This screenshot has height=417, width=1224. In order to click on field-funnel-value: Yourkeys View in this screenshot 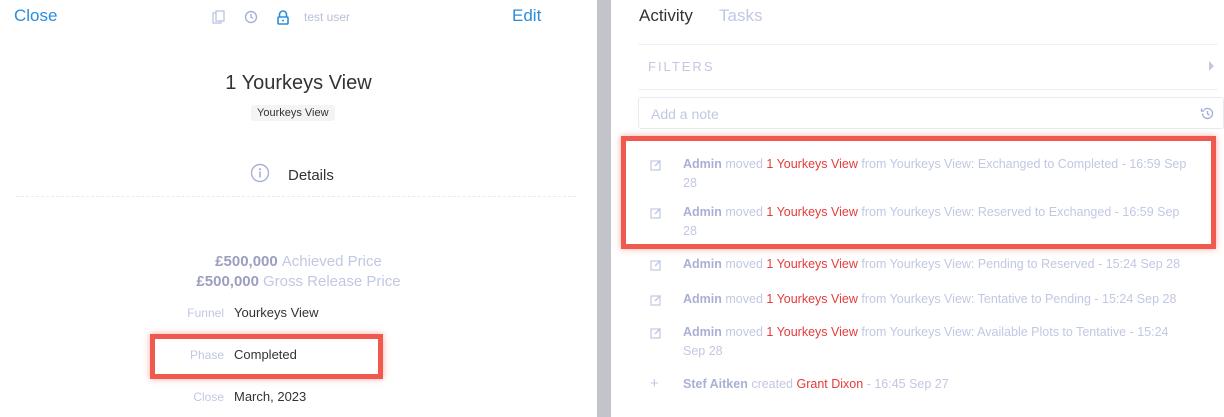, I will do `click(276, 312)`.